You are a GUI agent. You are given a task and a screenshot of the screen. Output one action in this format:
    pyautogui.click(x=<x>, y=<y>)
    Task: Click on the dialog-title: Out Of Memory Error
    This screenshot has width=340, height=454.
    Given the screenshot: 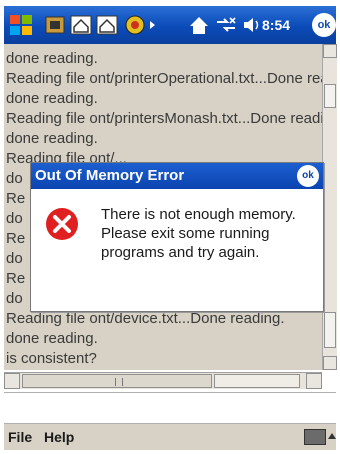 What is the action you would take?
    pyautogui.click(x=110, y=175)
    